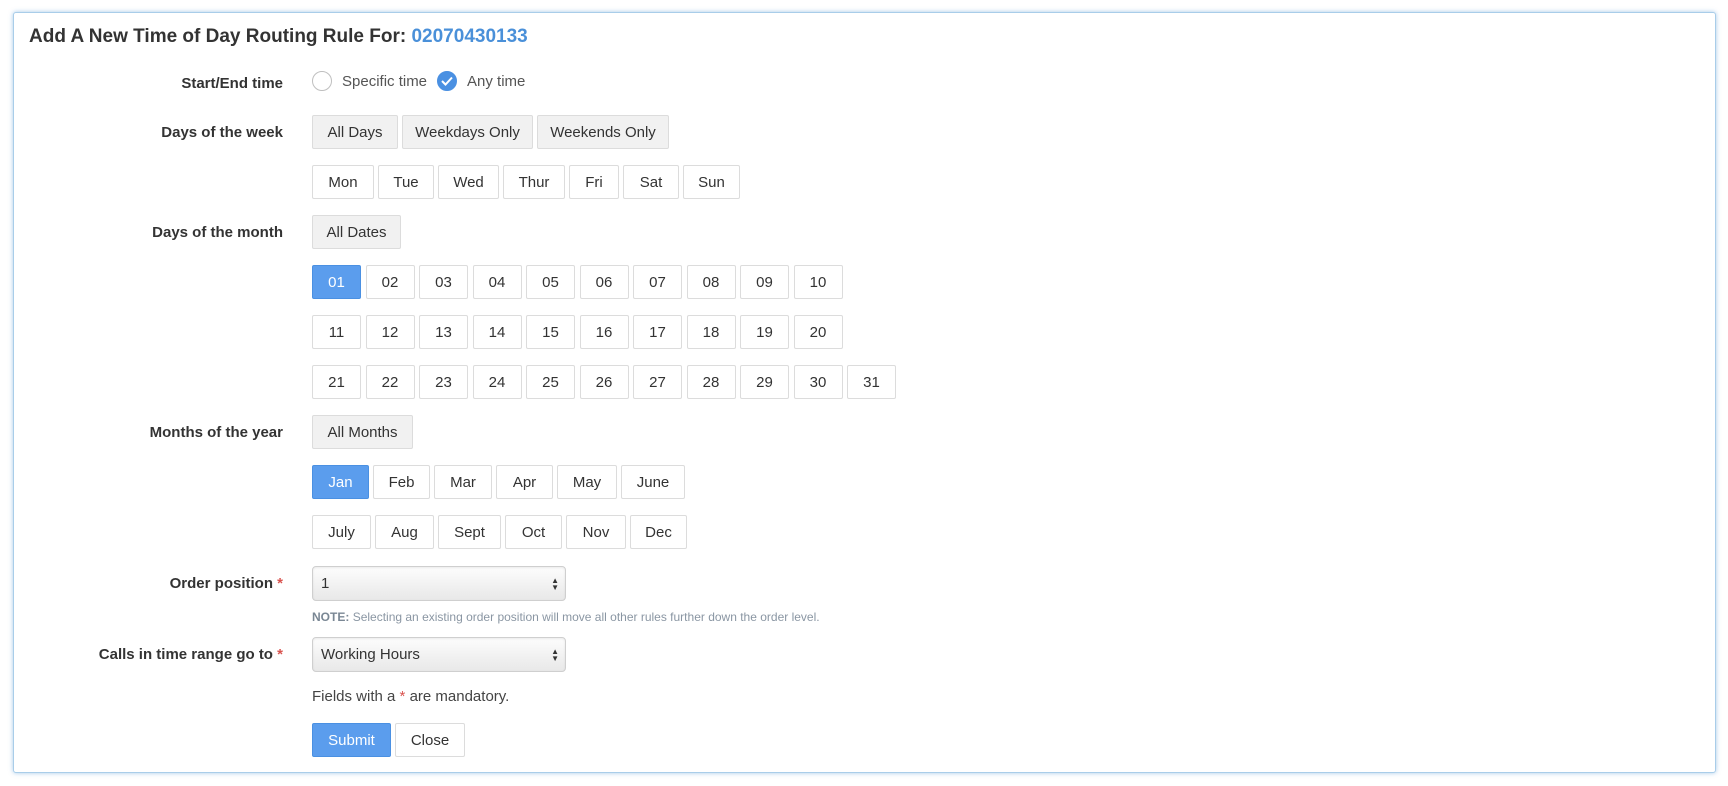 Image resolution: width=1728 pixels, height=786 pixels. What do you see at coordinates (406, 182) in the screenshot?
I see `day-button-tue: Tue` at bounding box center [406, 182].